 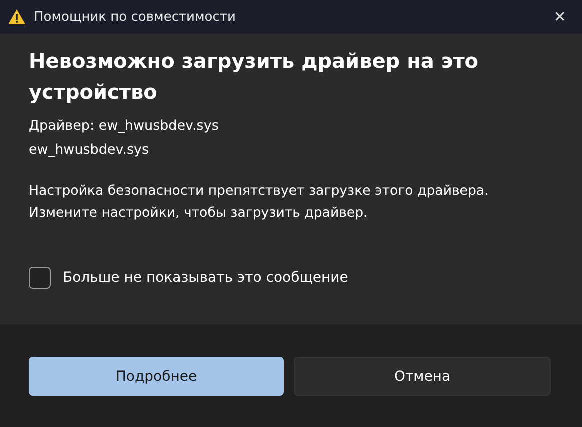 What do you see at coordinates (17, 17) in the screenshot?
I see `warning-icon` at bounding box center [17, 17].